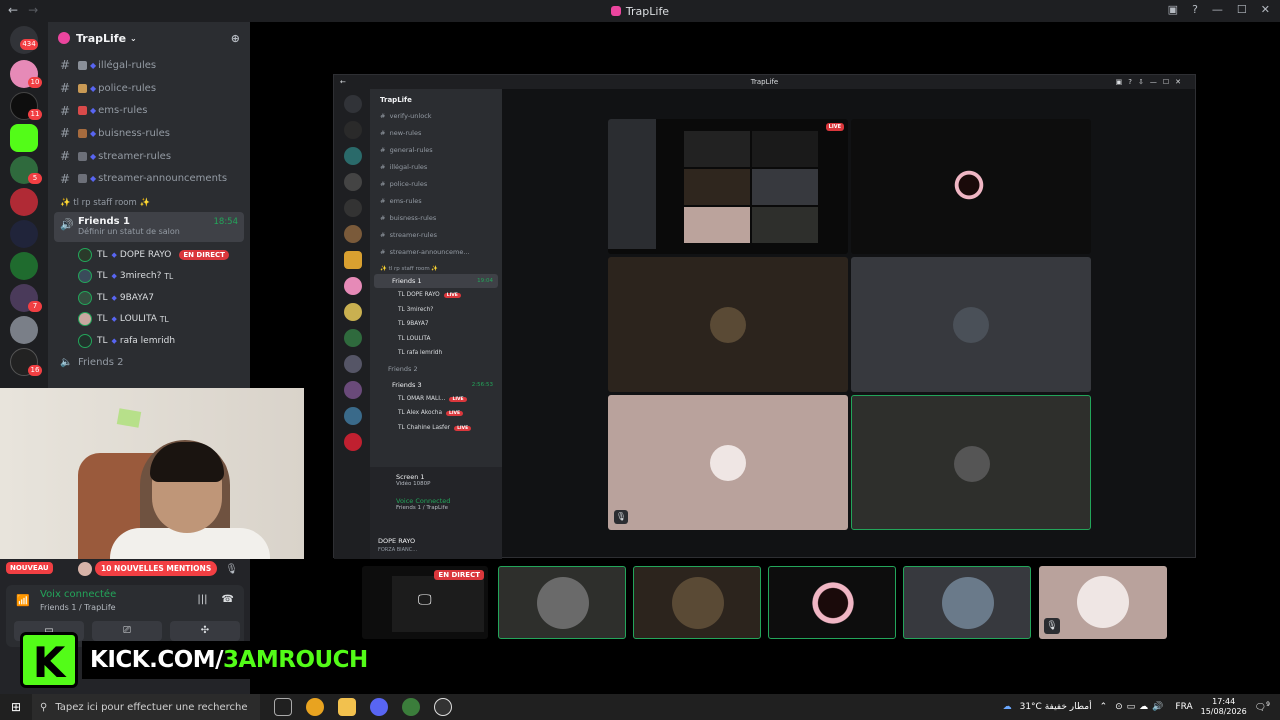 This screenshot has height=720, width=1280. I want to click on participant-avatar, so click(1103, 602).